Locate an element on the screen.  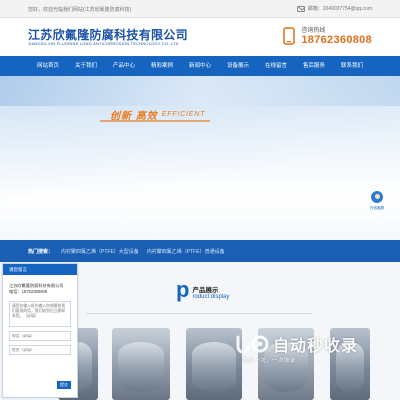
slogan-underline is located at coordinates (155, 121).